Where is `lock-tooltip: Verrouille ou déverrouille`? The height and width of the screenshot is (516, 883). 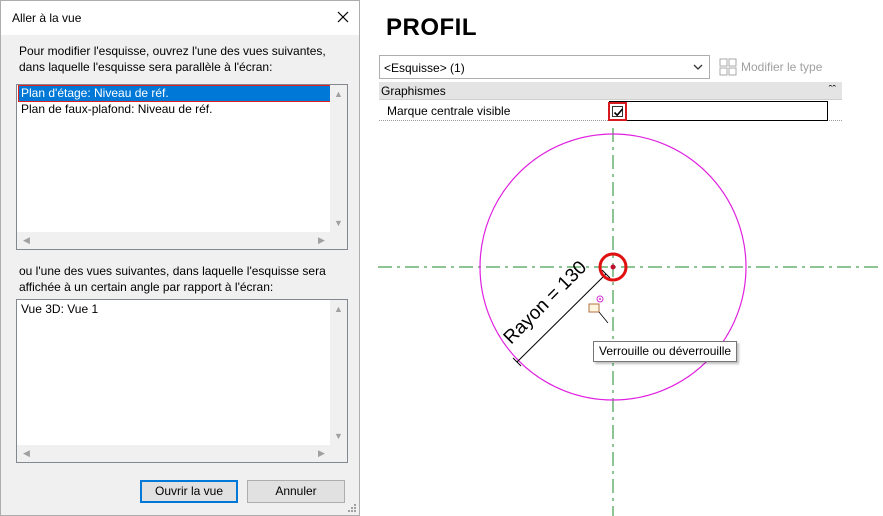
lock-tooltip: Verrouille ou déverrouille is located at coordinates (665, 351).